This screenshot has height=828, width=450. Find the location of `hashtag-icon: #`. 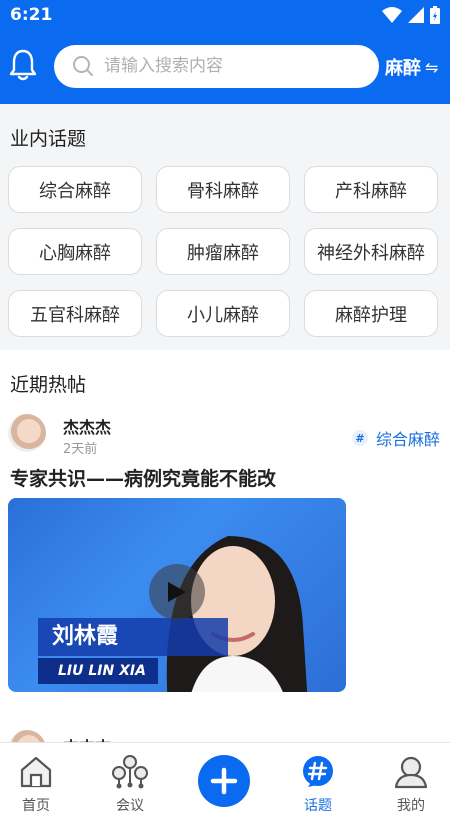

hashtag-icon: # is located at coordinates (359, 438).